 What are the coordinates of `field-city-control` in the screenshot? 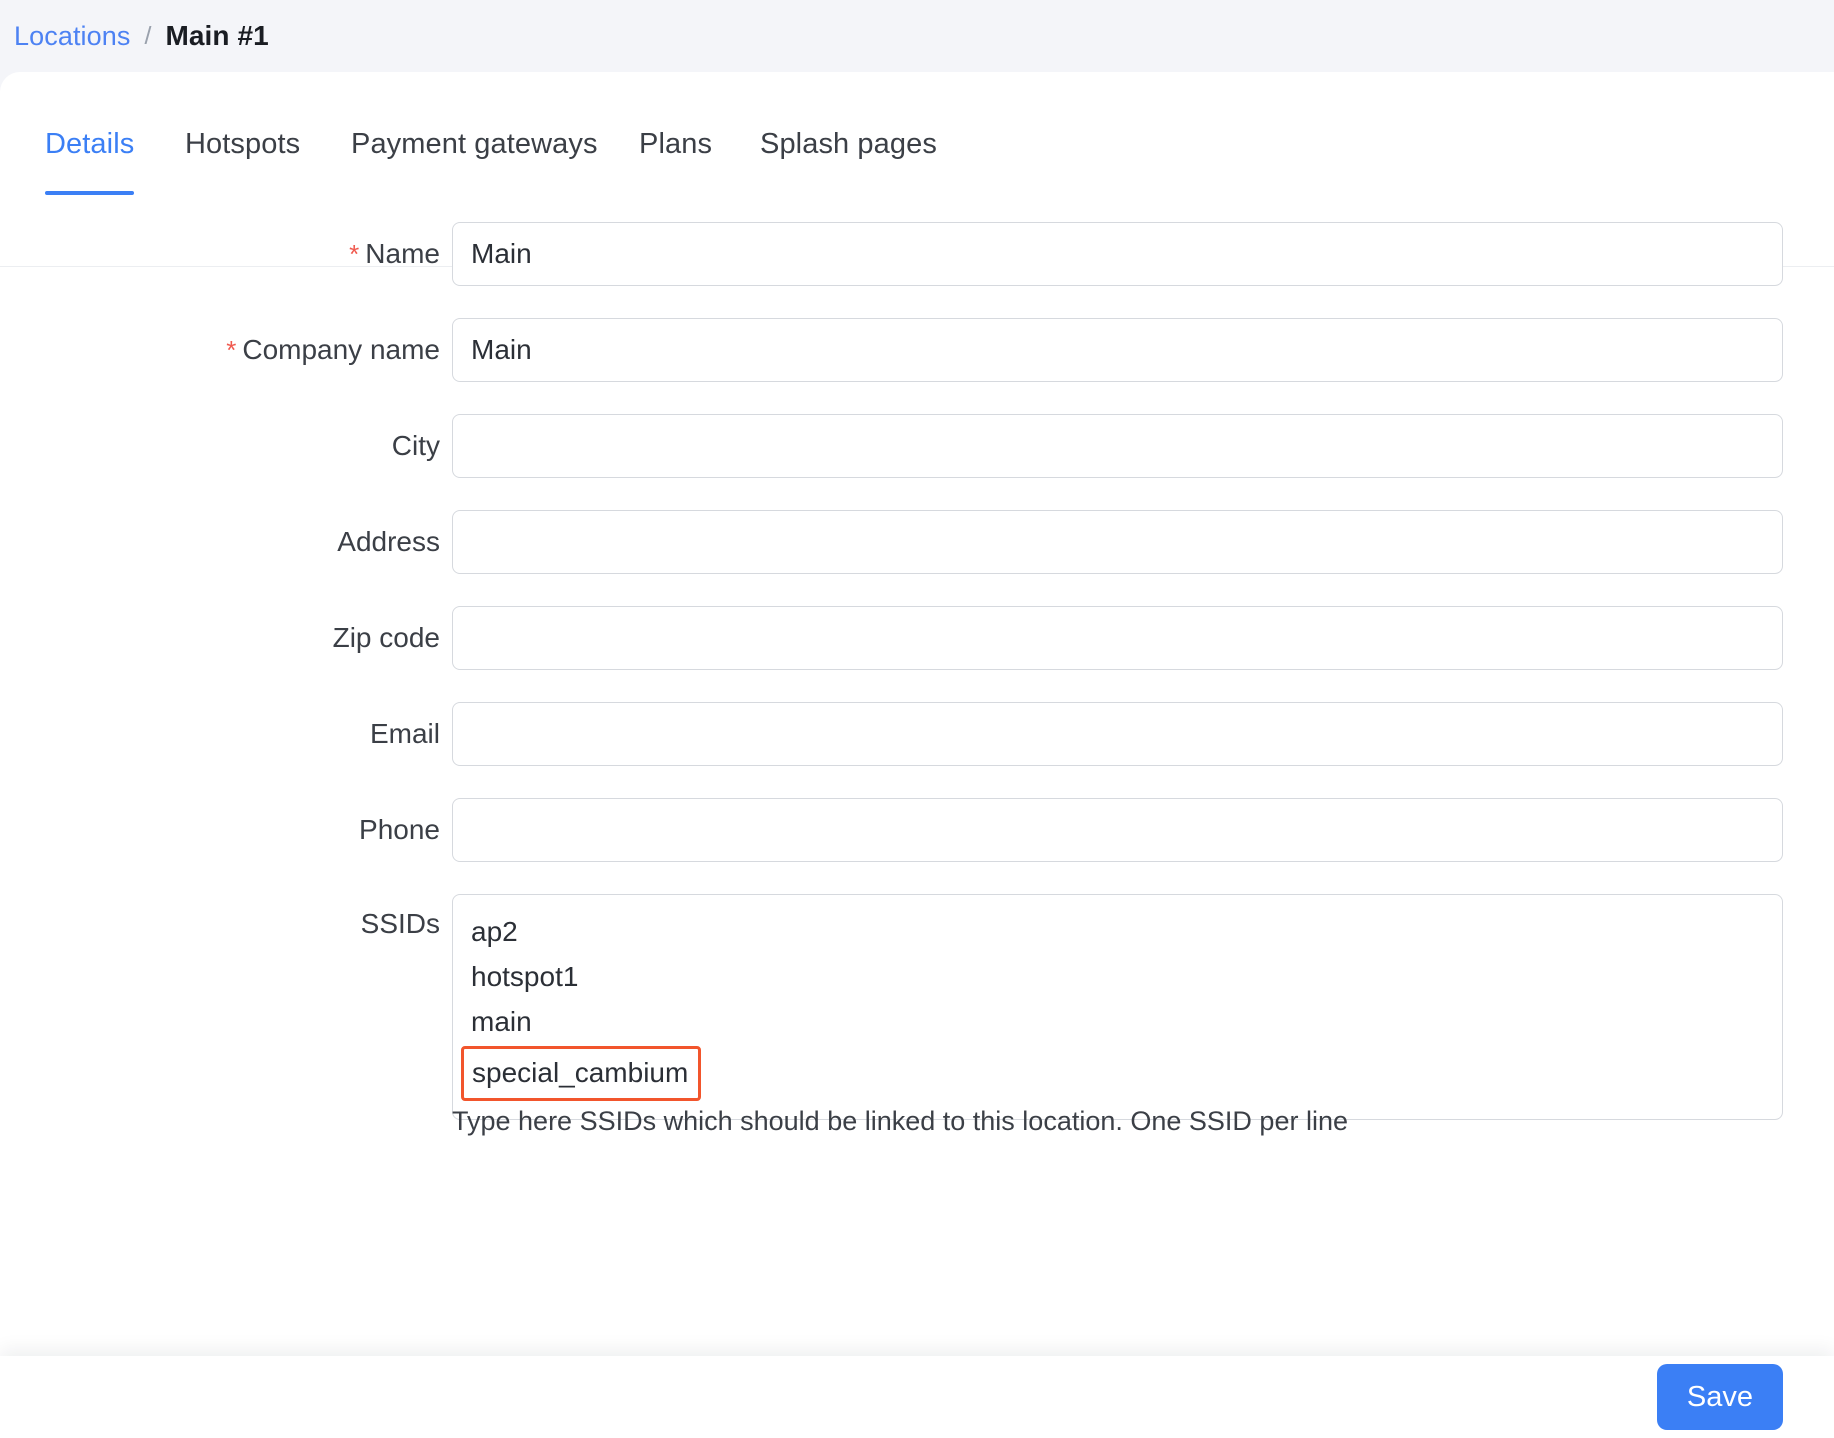 It's located at (1117, 446).